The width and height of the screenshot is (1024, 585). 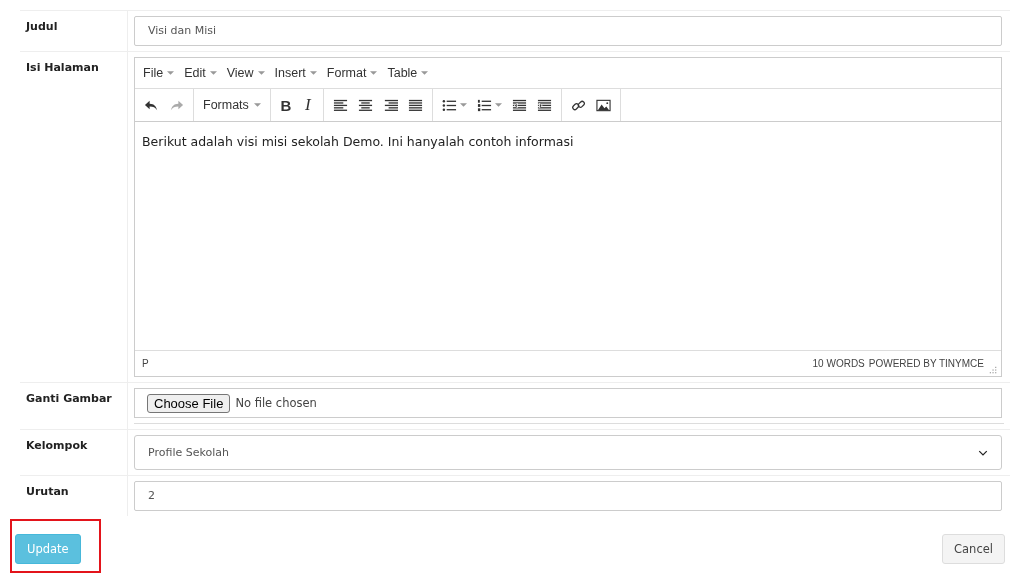 I want to click on menu-item: Insert, so click(x=295, y=73).